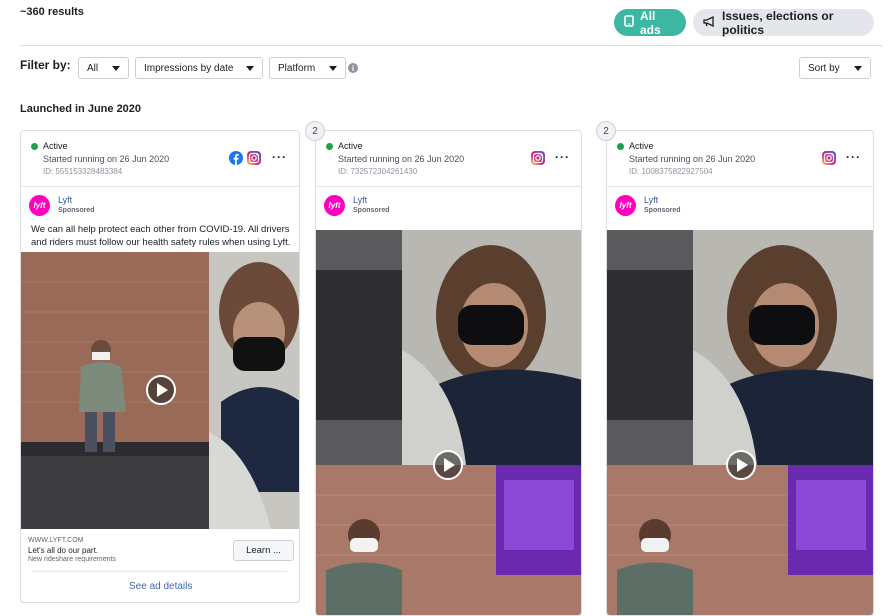 This screenshot has height=616, width=894. I want to click on see-ad-details-link: See ad details, so click(160, 586).